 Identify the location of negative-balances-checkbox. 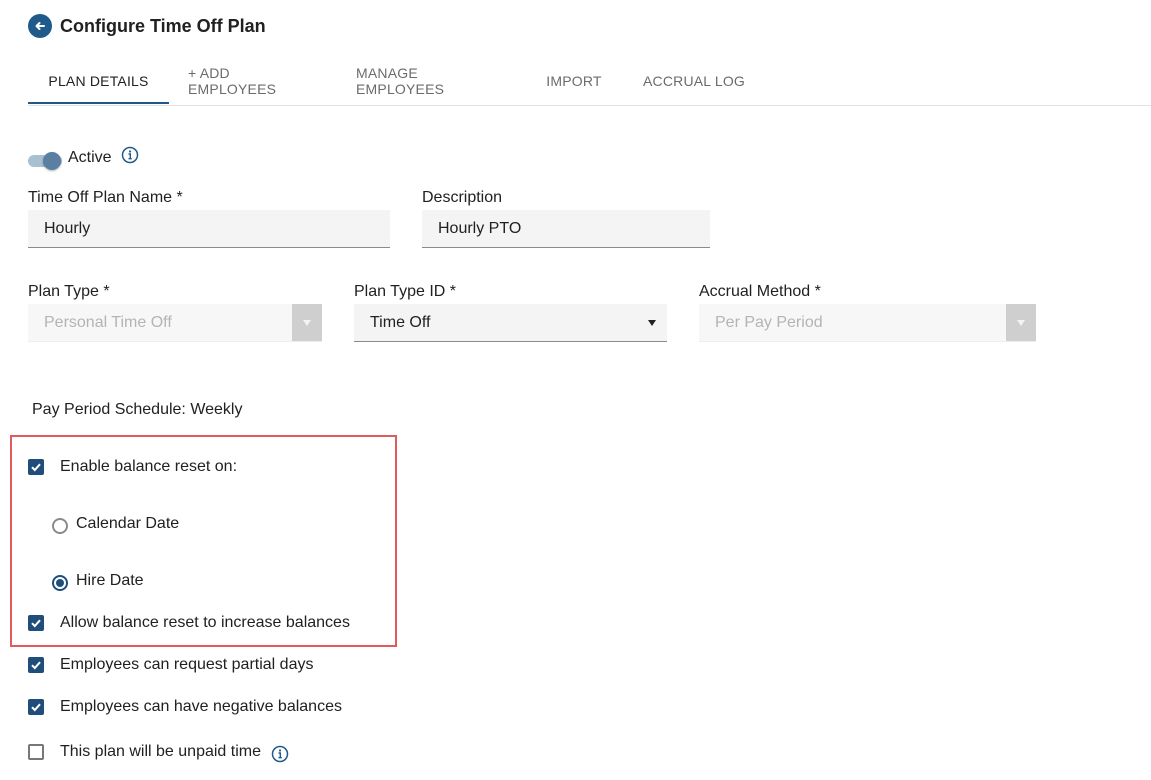
(36, 707).